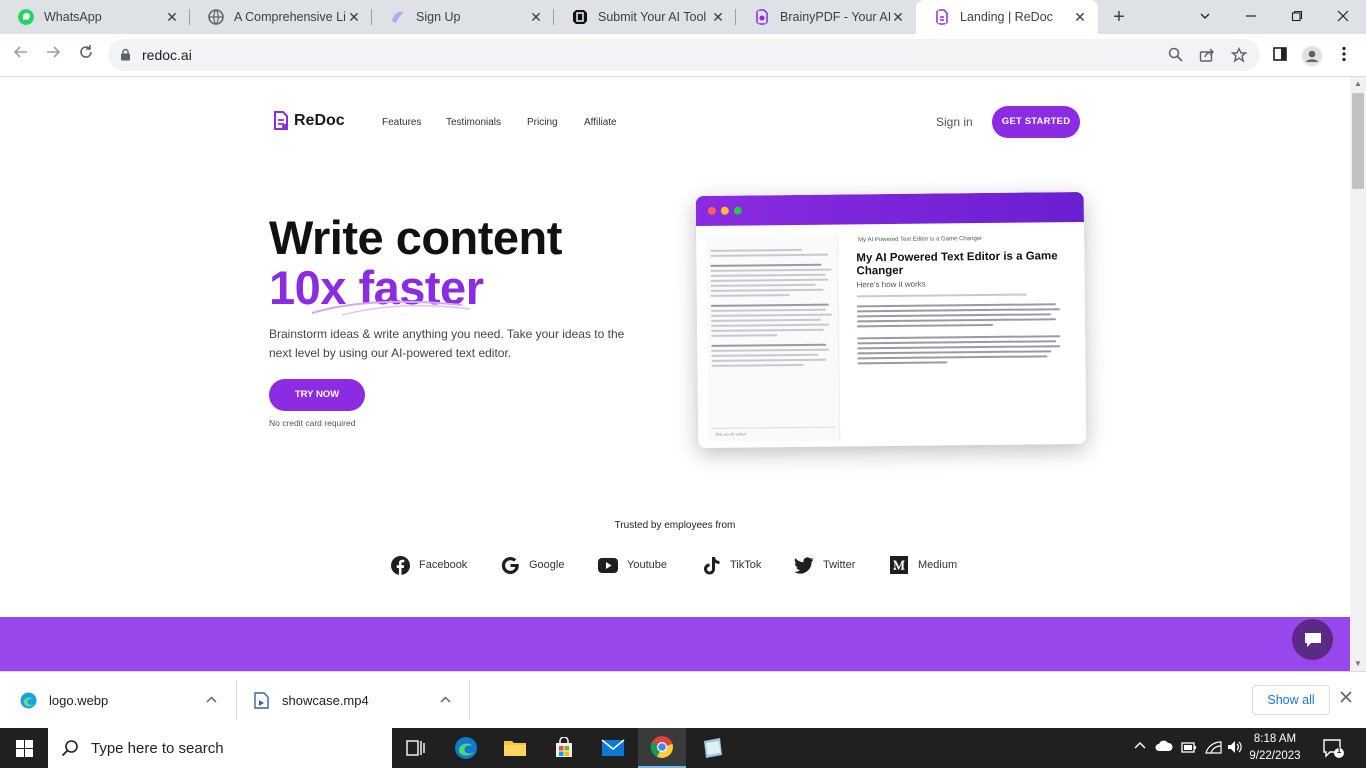 The image size is (1366, 768). I want to click on close-download-bar-icon, so click(1346, 698).